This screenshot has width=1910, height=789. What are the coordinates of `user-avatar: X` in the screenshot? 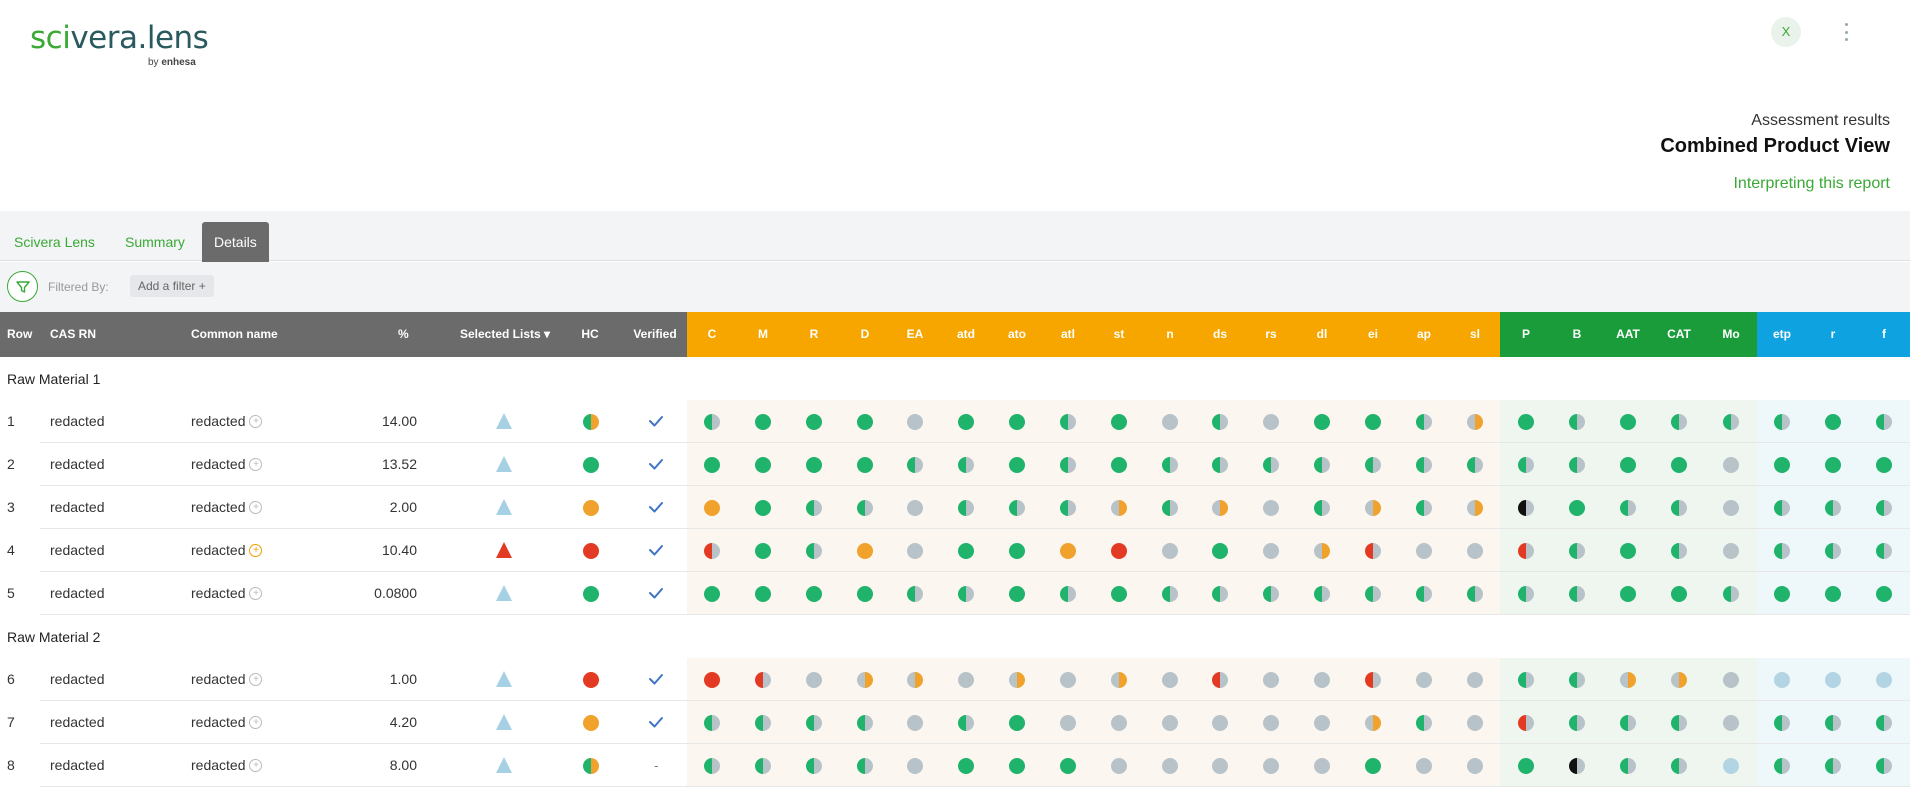 It's located at (1786, 32).